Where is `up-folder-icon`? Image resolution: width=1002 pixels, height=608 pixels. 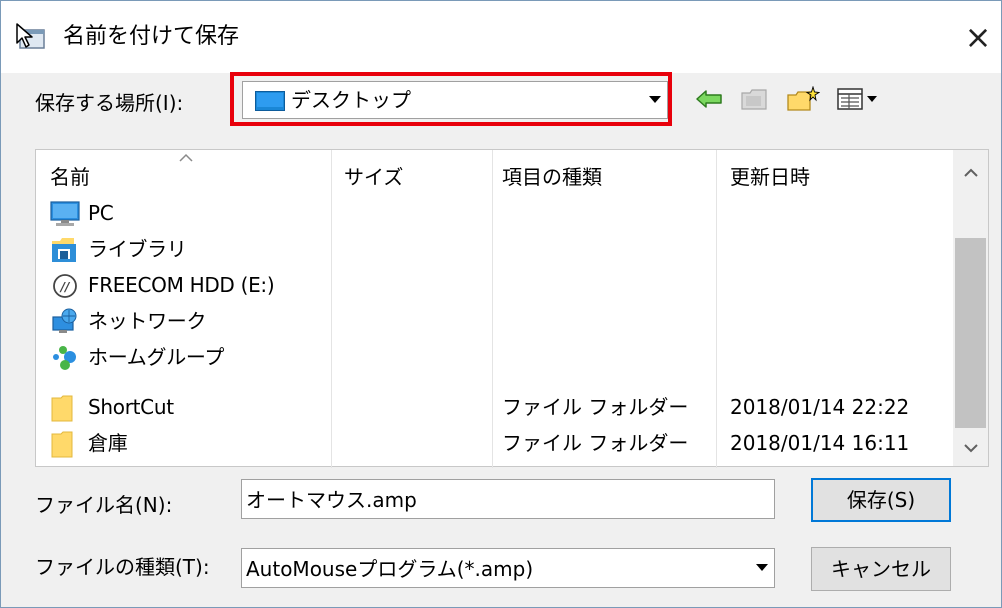
up-folder-icon is located at coordinates (754, 99).